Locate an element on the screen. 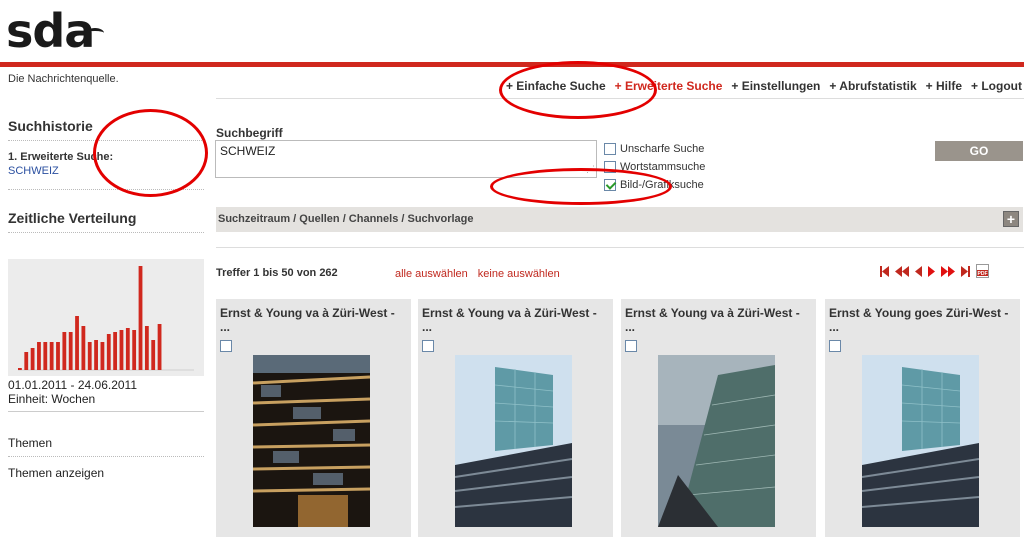 Image resolution: width=1024 pixels, height=537 pixels. nav-divider is located at coordinates (620, 98).